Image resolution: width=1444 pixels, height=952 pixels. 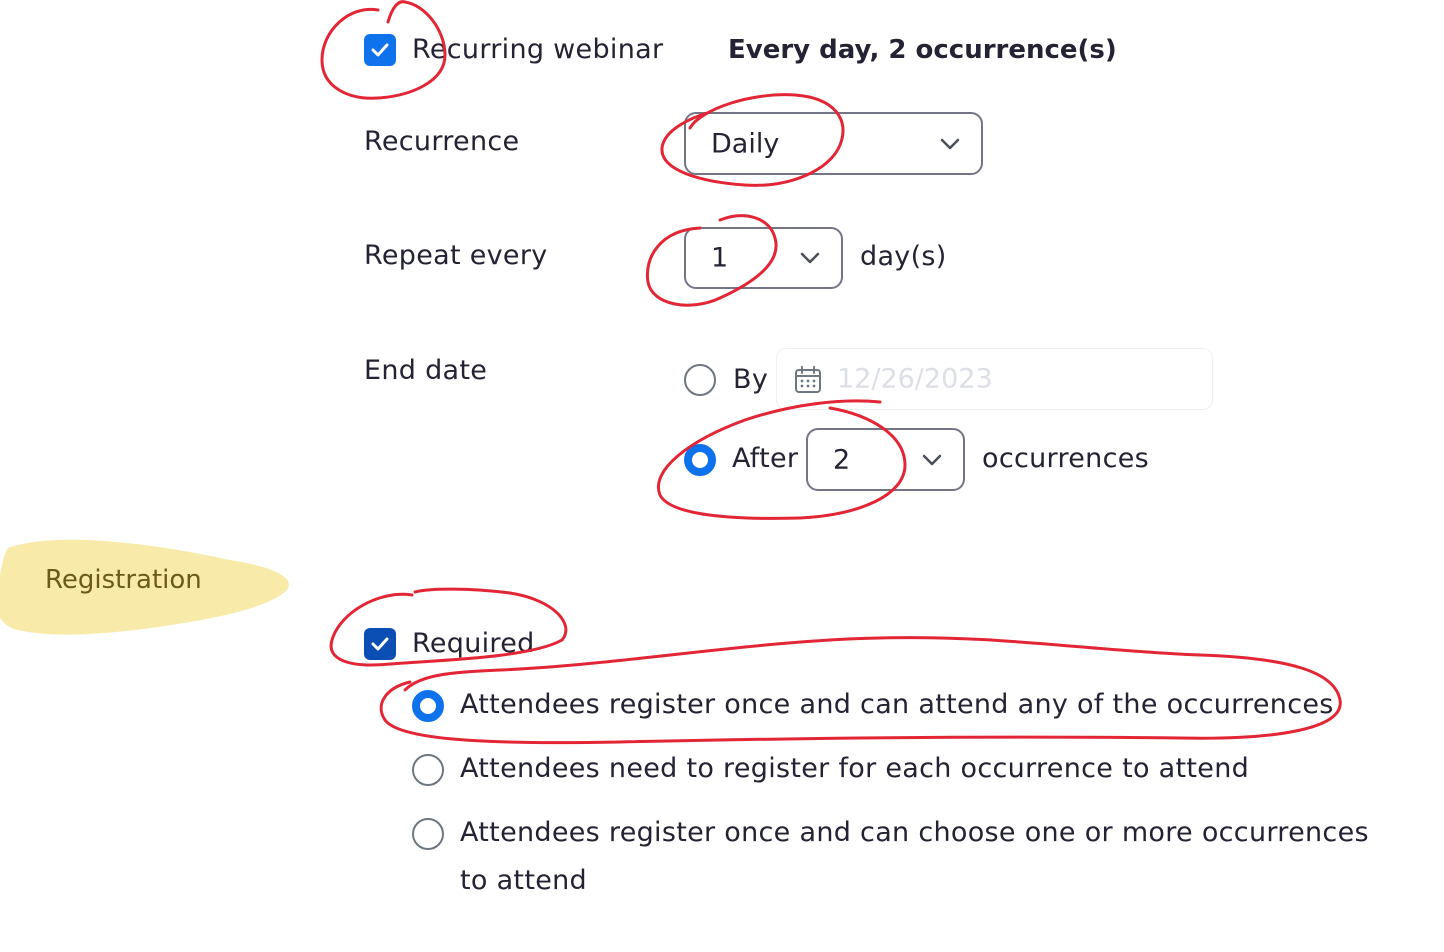 What do you see at coordinates (763, 258) in the screenshot?
I see `repeat-every-select: 1` at bounding box center [763, 258].